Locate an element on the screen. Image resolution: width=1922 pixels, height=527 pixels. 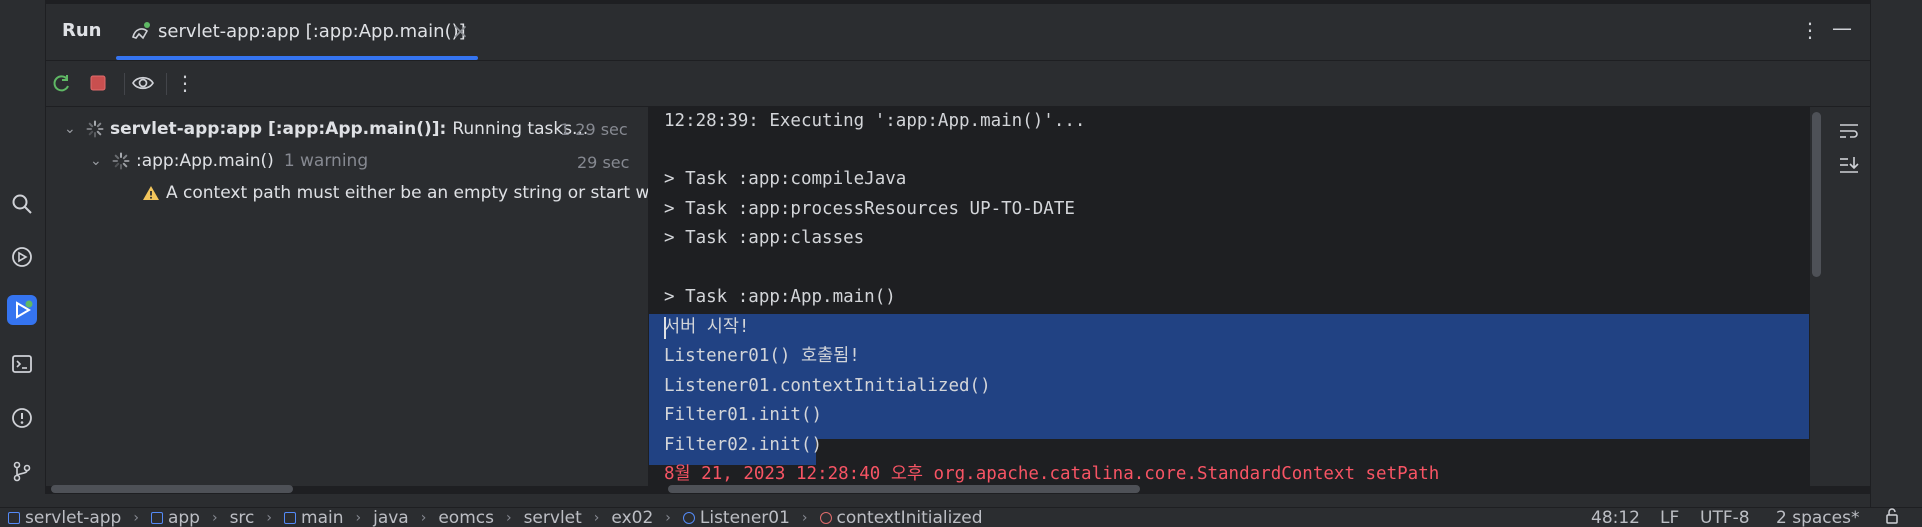
caret-position: 48:12 is located at coordinates (1615, 517).